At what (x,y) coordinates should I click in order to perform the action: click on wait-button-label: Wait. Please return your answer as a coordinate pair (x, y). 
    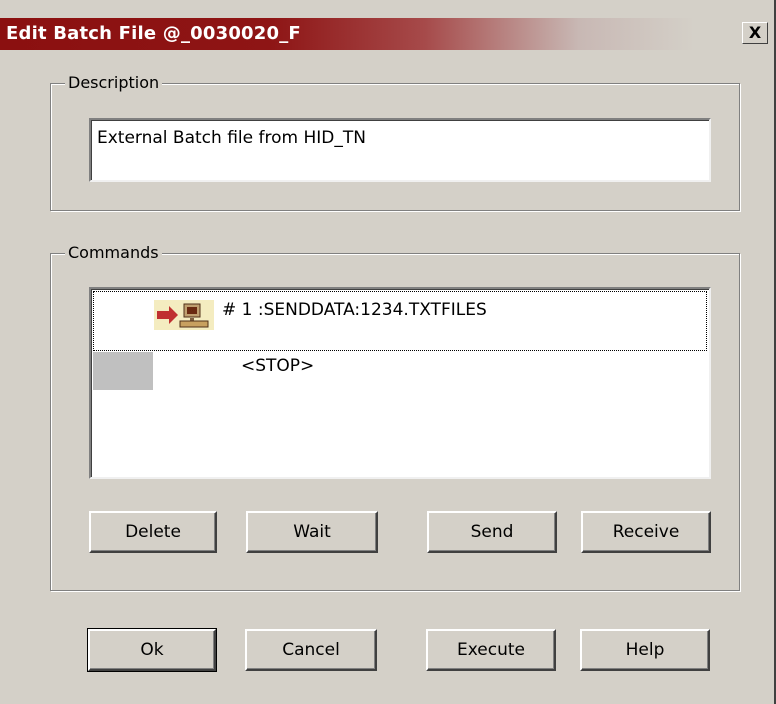
    Looking at the image, I should click on (312, 532).